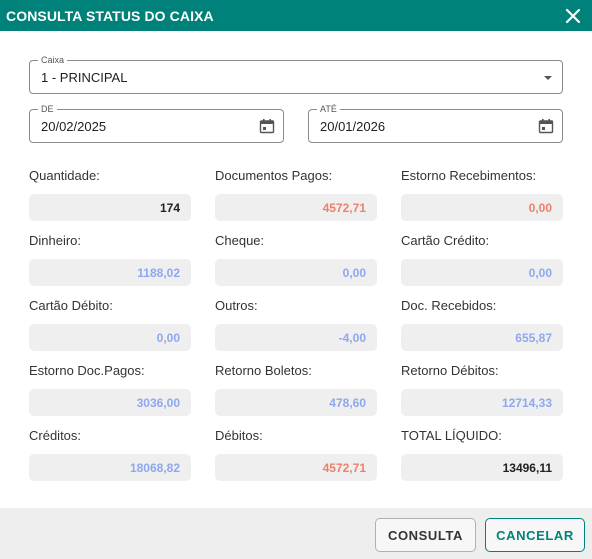  Describe the element at coordinates (296, 123) in the screenshot. I see `date-range-row: DE 20/02/2025 ATÉ 20/01/2026` at that location.